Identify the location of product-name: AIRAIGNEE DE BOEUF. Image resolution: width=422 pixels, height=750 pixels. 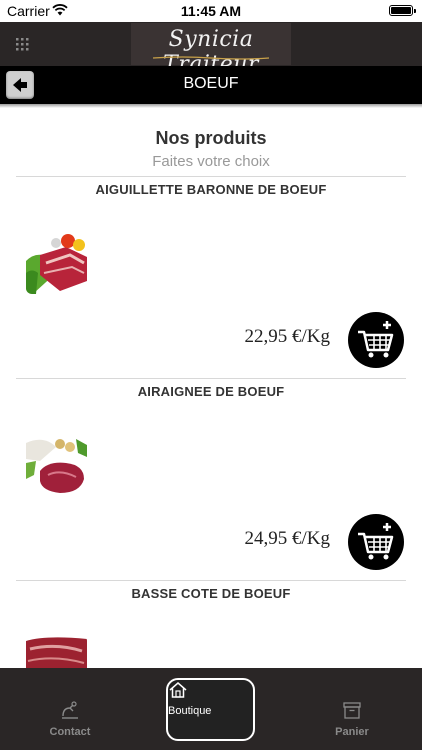
(211, 391).